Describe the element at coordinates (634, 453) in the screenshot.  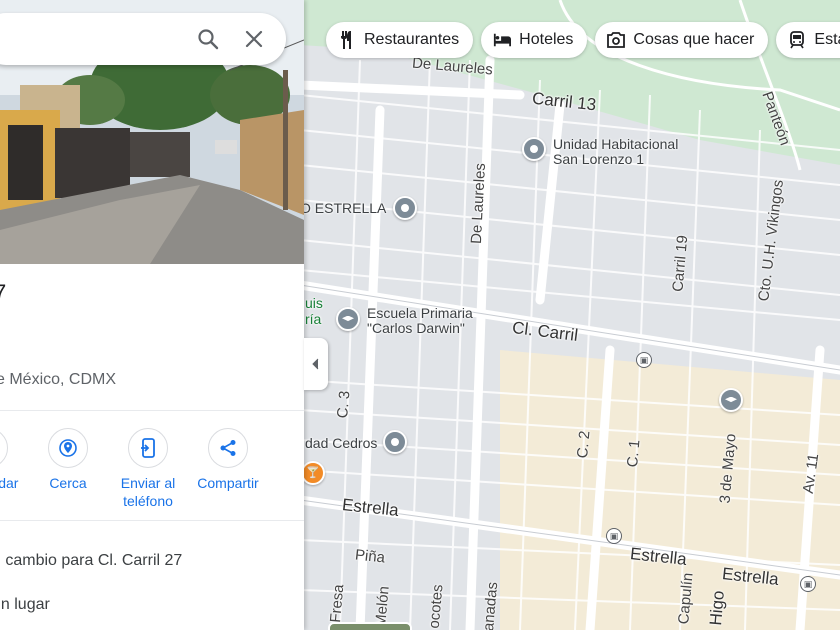
I see `street-label: C. 1` at that location.